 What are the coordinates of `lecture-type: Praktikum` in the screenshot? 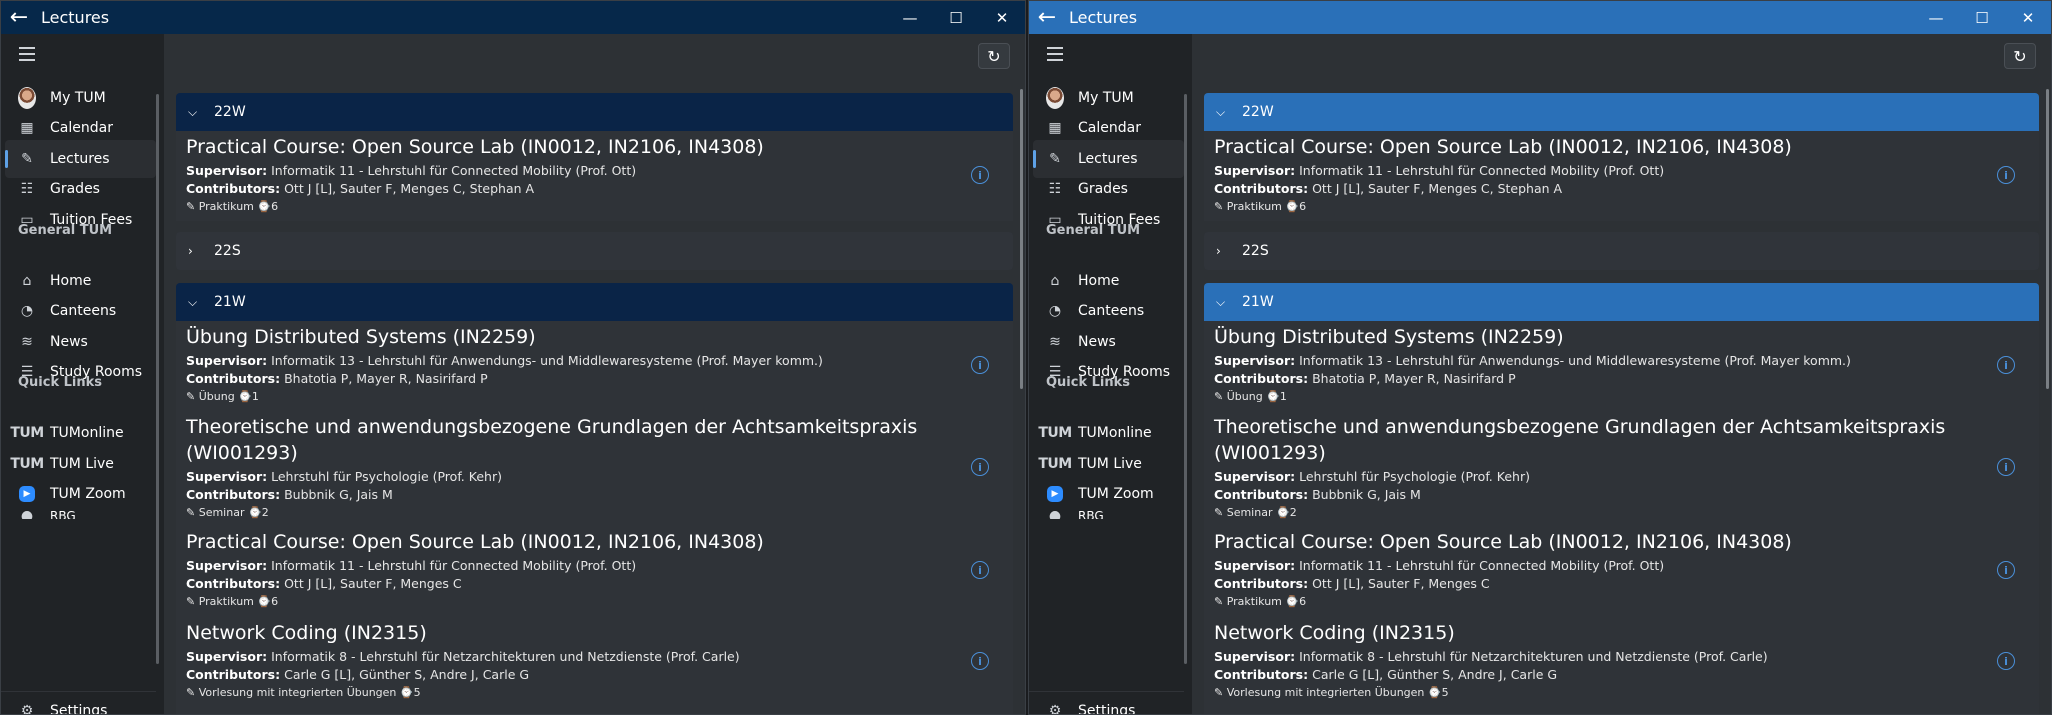 It's located at (1254, 206).